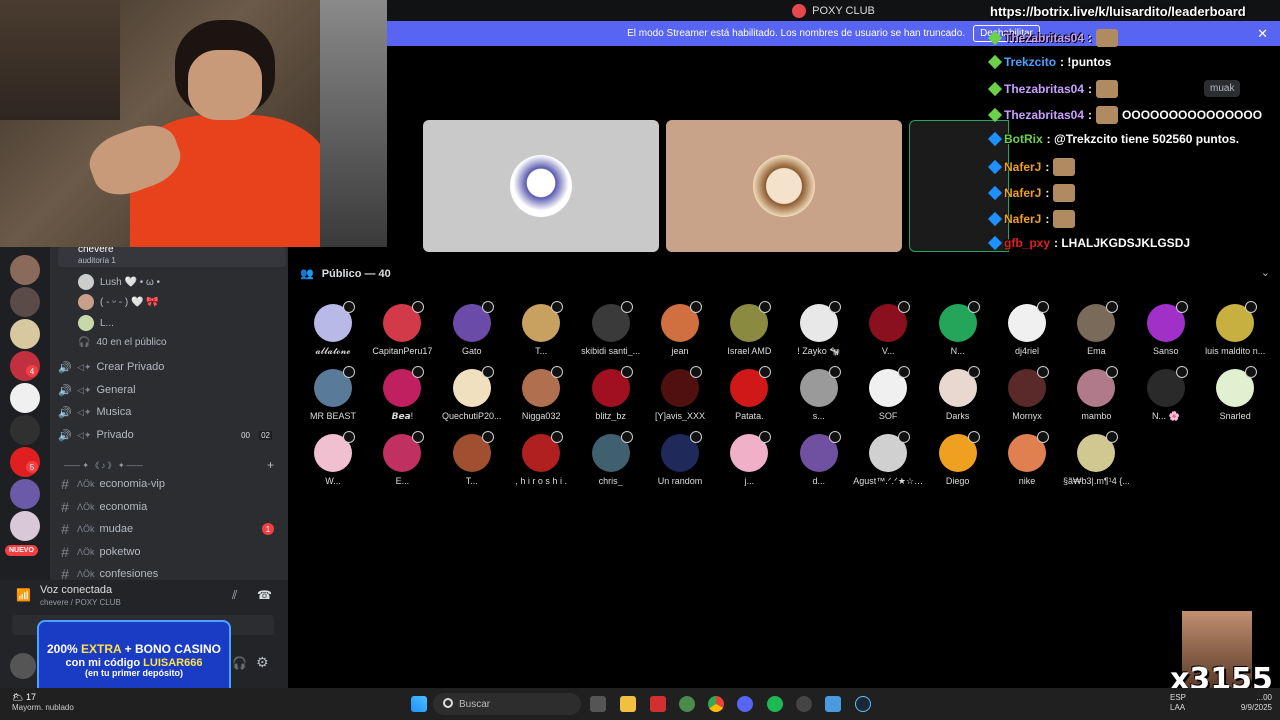 The width and height of the screenshot is (1280, 720). What do you see at coordinates (1262, 34) in the screenshot?
I see `close-icon: ✕` at bounding box center [1262, 34].